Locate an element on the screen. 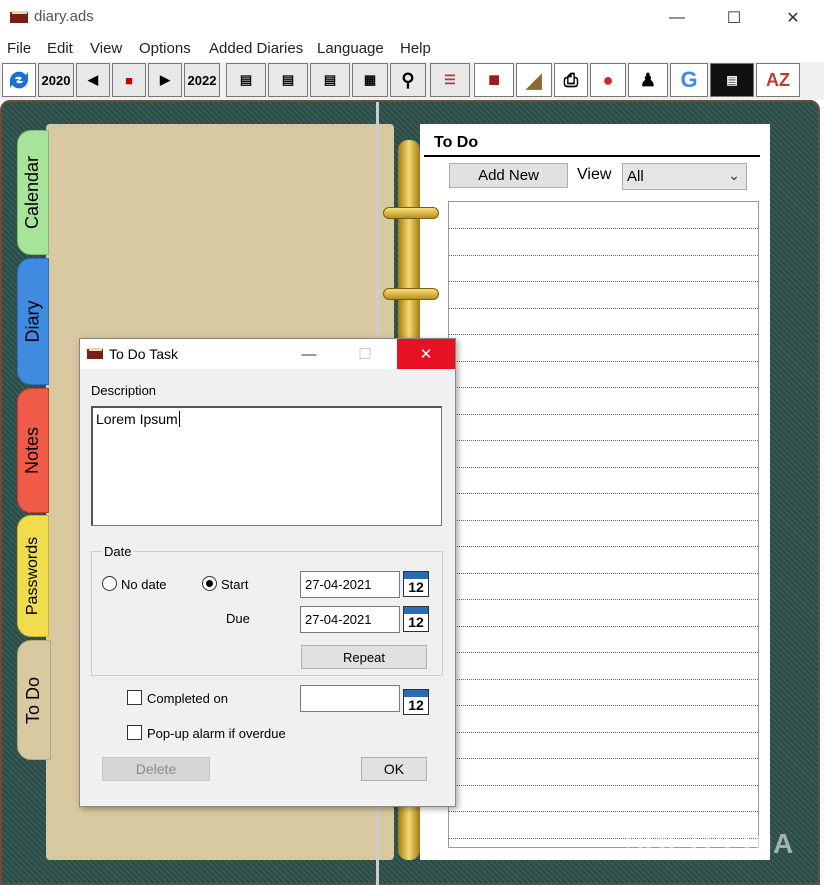  bookmark-icon: ◢ is located at coordinates (534, 80).